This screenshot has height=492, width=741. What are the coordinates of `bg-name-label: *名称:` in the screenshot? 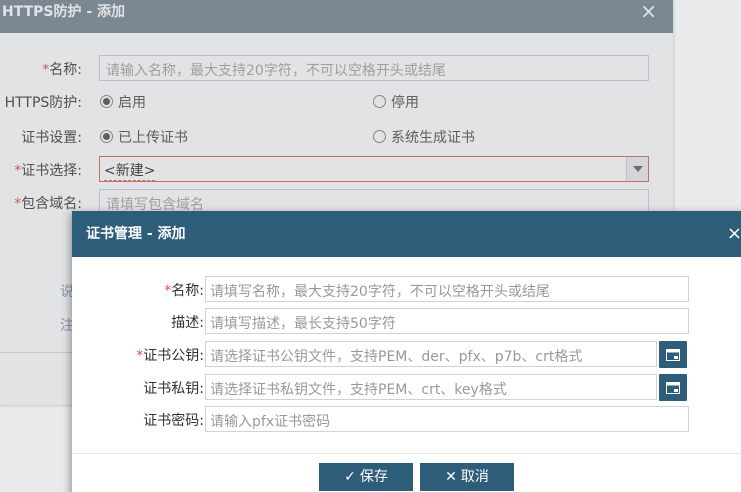 It's located at (62, 69).